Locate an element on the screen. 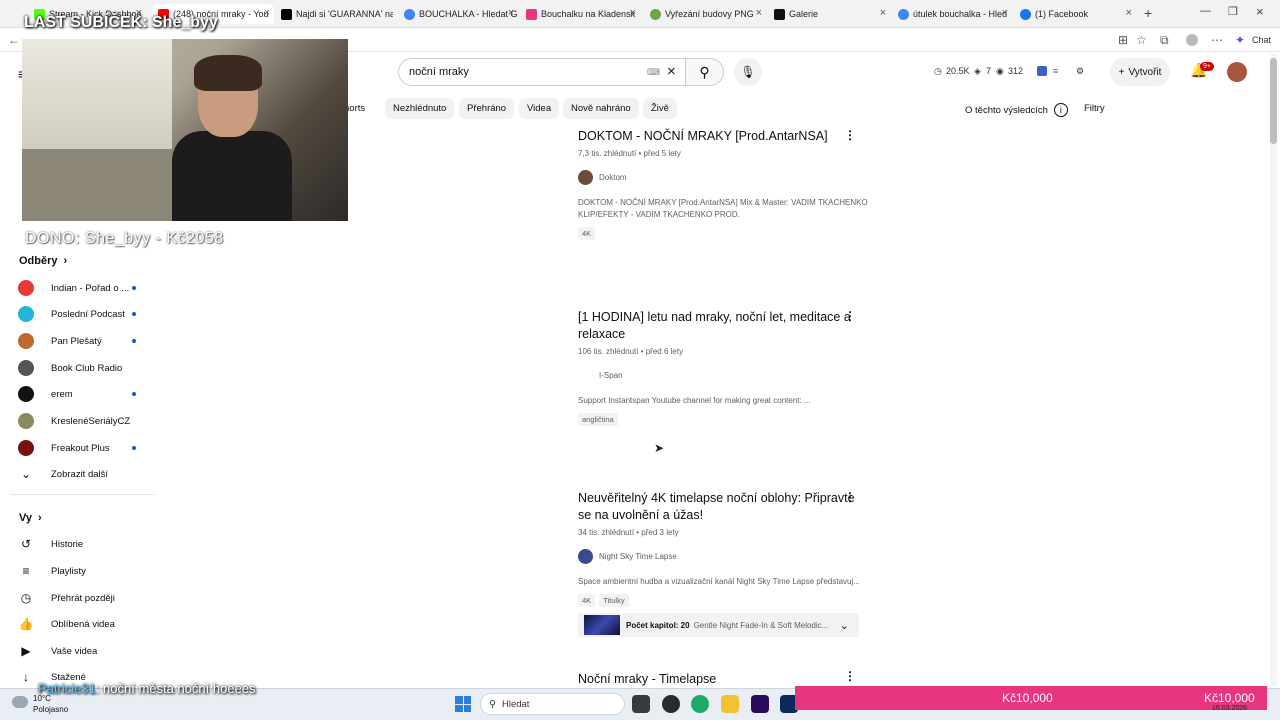  sidebar-item-subscription: Book Club Radio is located at coordinates (83, 368).